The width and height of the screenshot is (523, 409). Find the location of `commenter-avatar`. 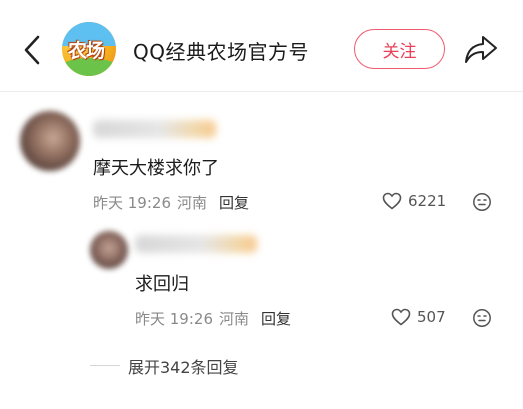

commenter-avatar is located at coordinates (50, 141).